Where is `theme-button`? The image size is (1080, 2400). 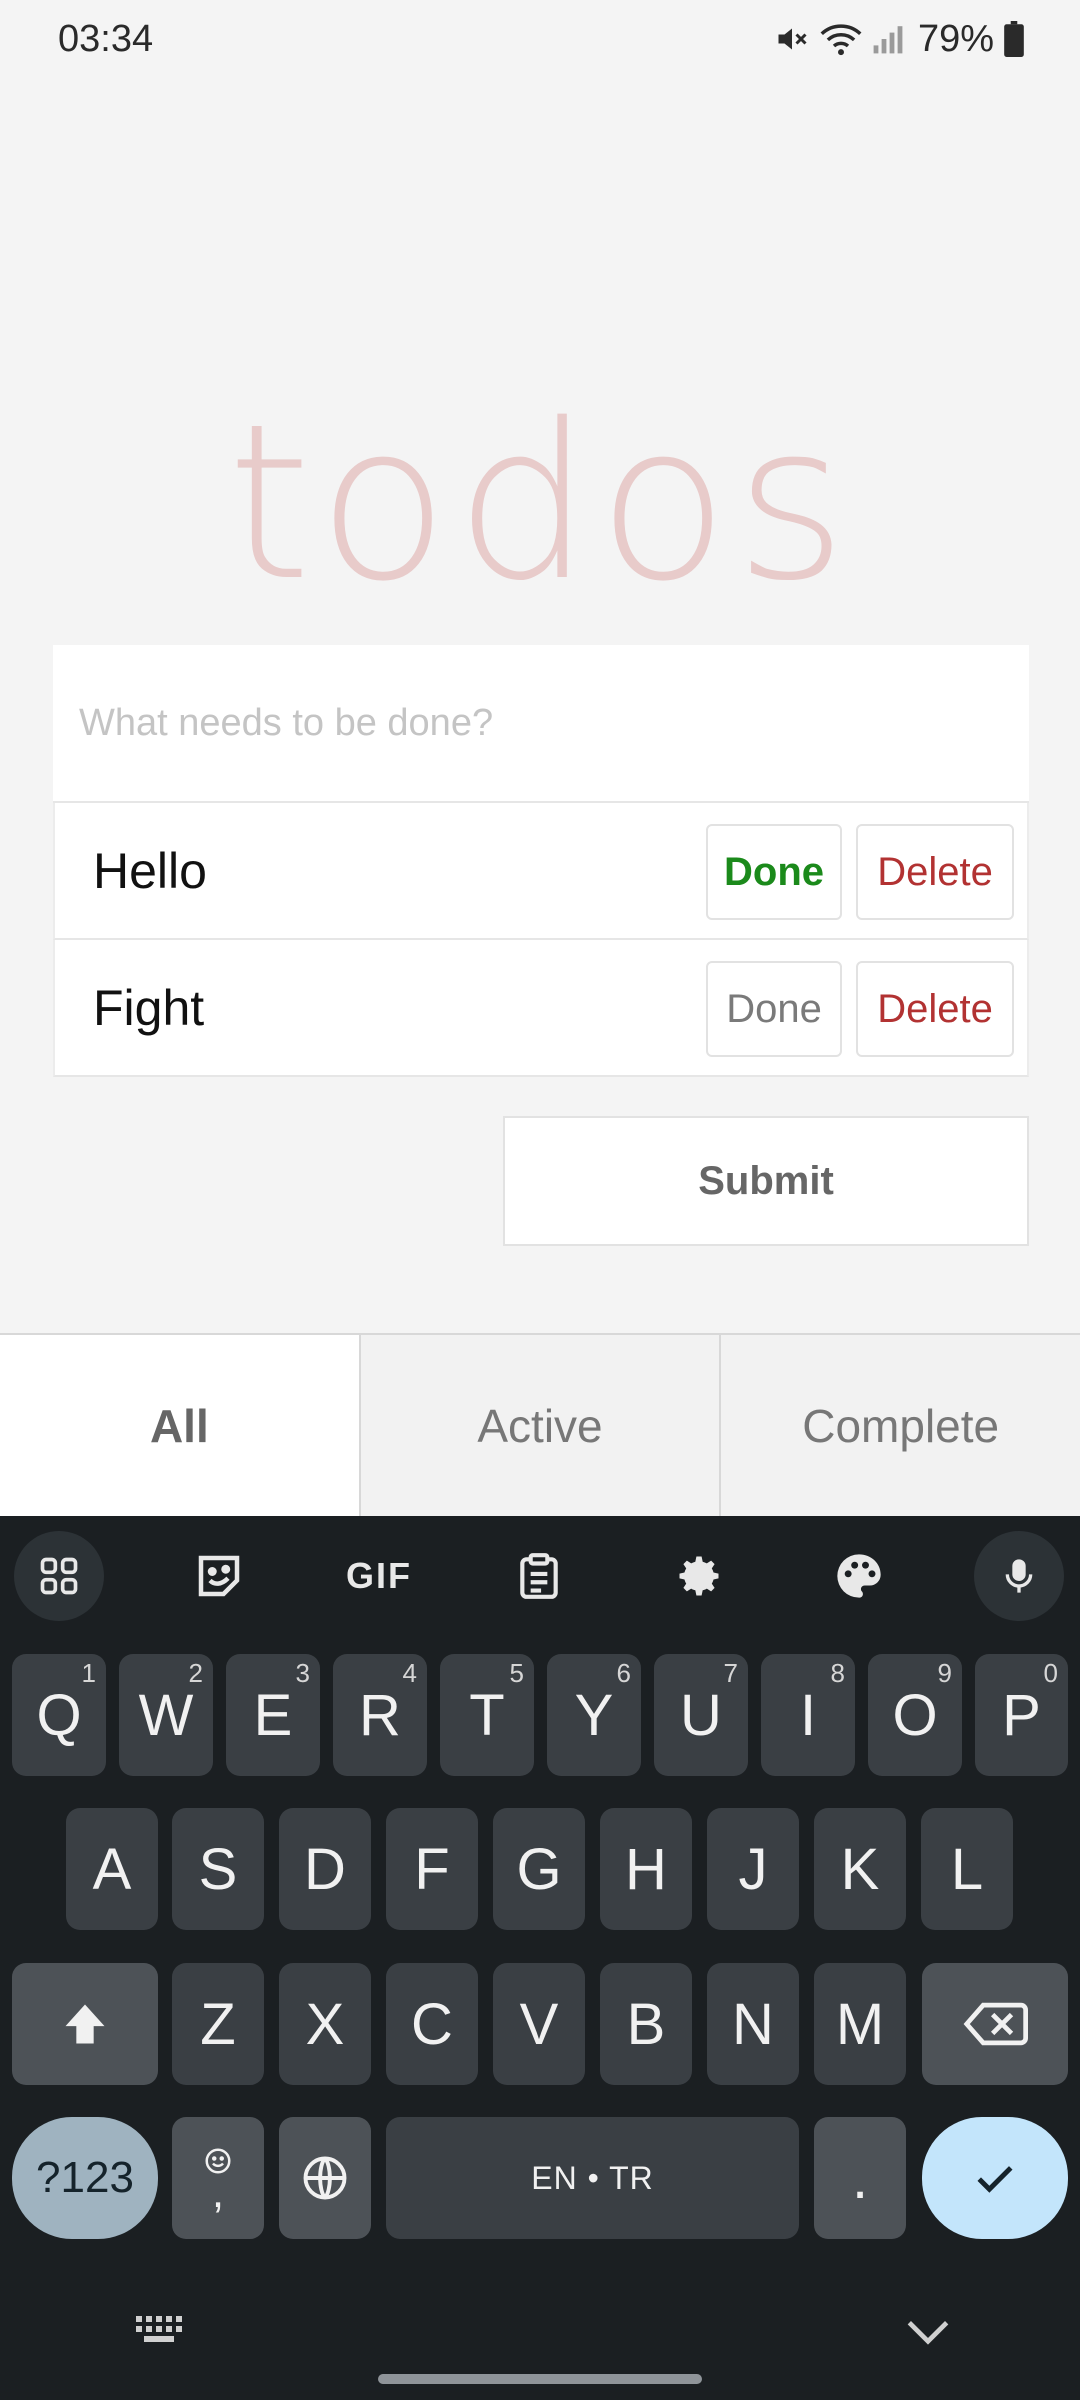
theme-button is located at coordinates (859, 1576).